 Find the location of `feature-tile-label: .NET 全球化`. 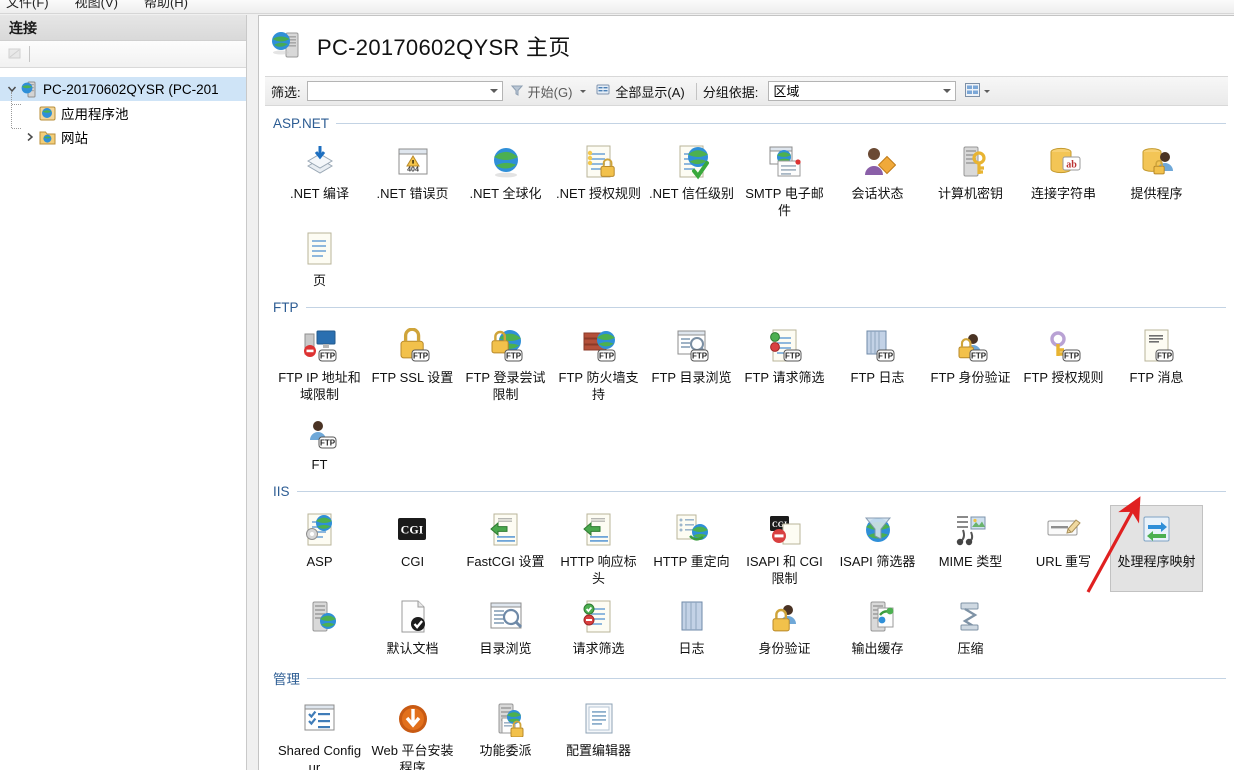

feature-tile-label: .NET 全球化 is located at coordinates (505, 193).